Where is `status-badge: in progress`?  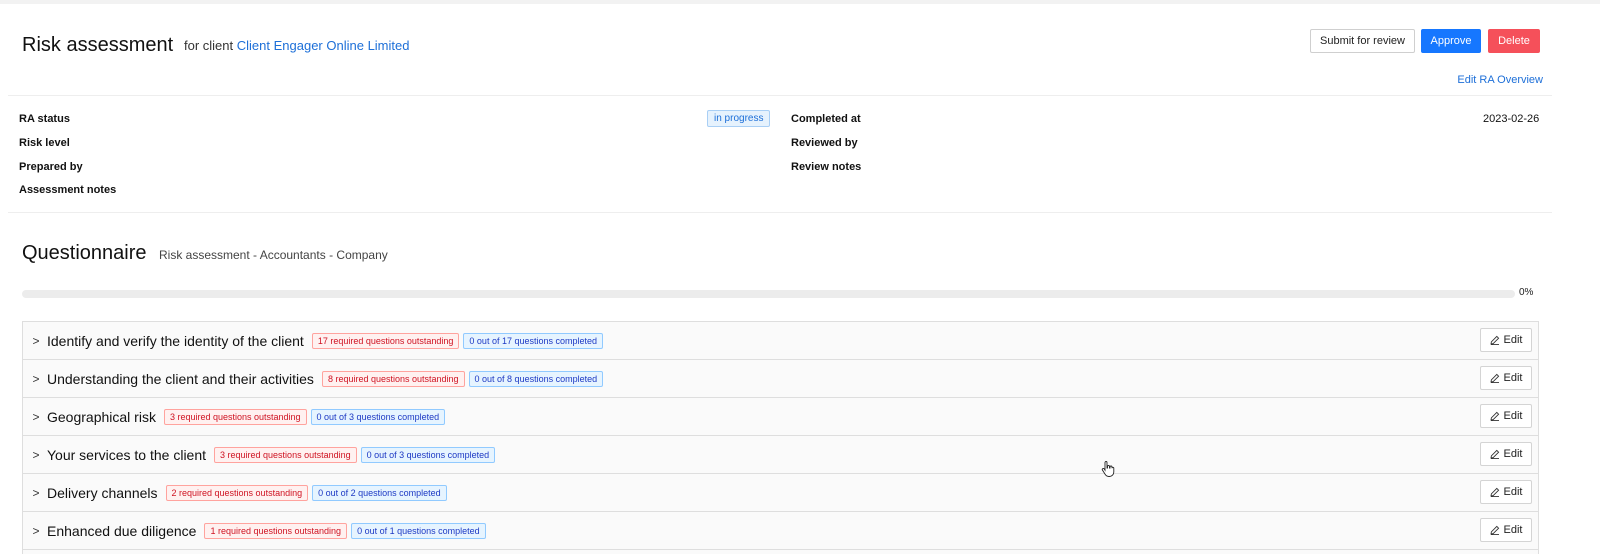
status-badge: in progress is located at coordinates (739, 118).